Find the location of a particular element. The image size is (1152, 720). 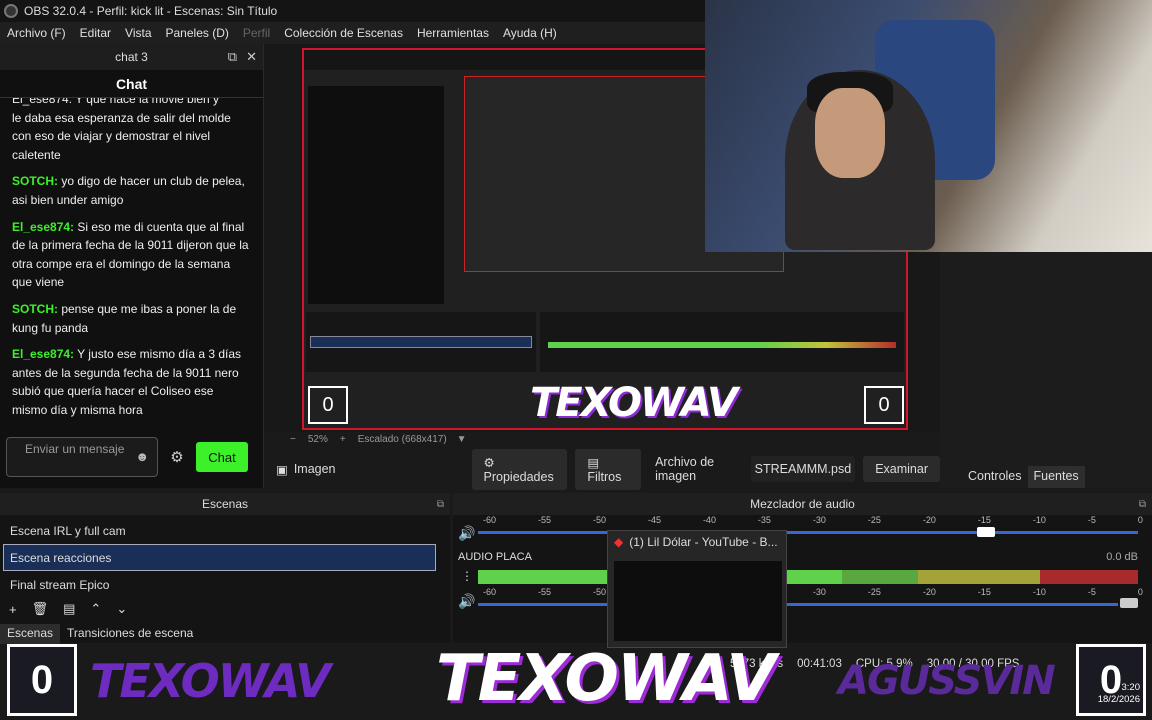

clock-time: 3:20 is located at coordinates (1131, 687).